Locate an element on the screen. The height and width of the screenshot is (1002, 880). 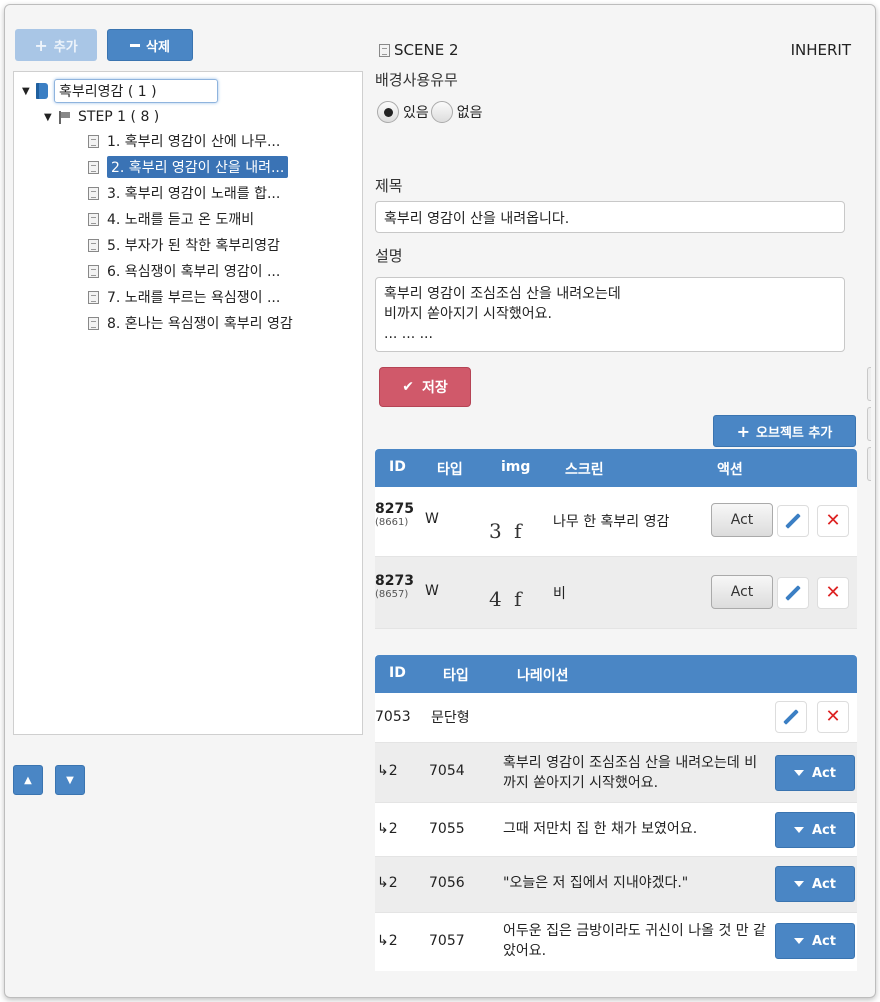
tree-step-label: STEP 1 ( 8 ) is located at coordinates (119, 117).